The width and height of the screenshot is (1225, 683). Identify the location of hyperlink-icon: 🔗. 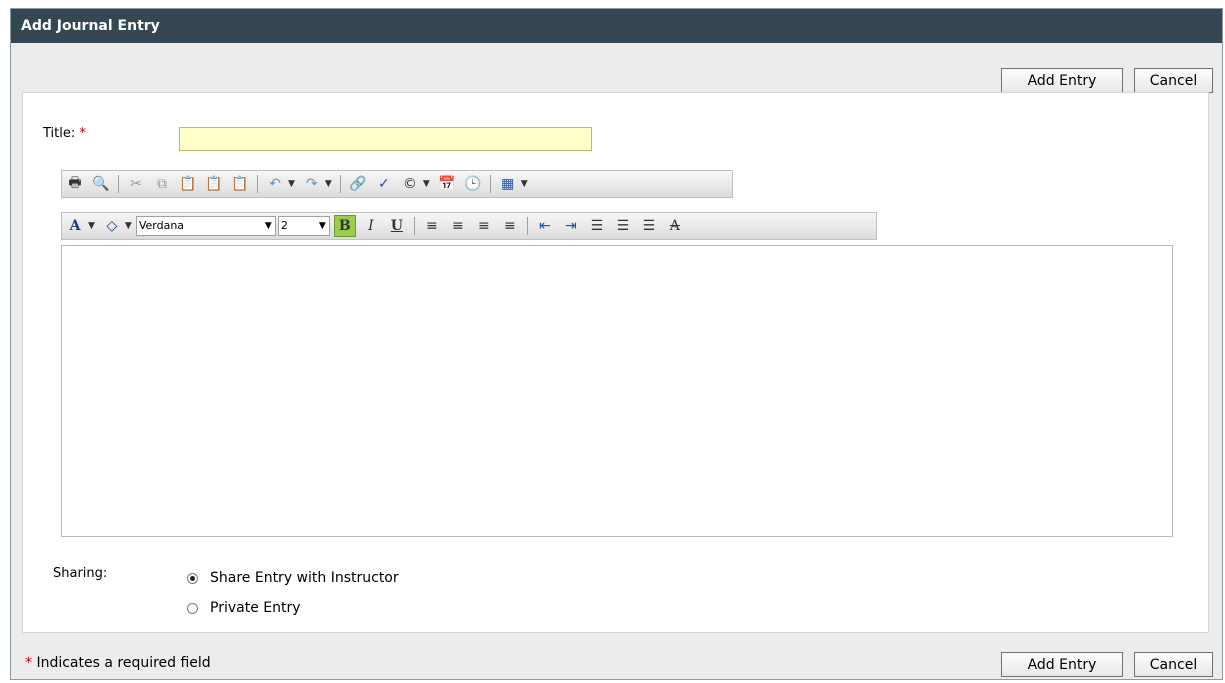
(358, 184).